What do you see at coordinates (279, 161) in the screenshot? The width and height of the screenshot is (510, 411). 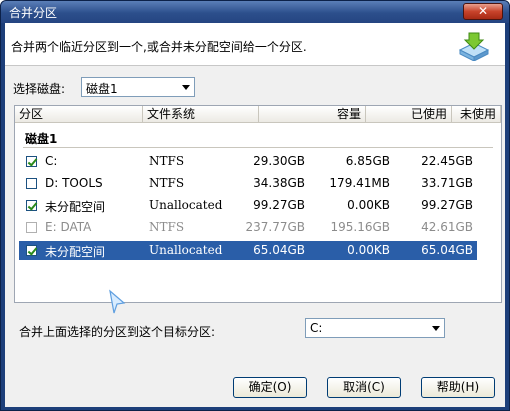 I see `row-capacity: 29.30GB` at bounding box center [279, 161].